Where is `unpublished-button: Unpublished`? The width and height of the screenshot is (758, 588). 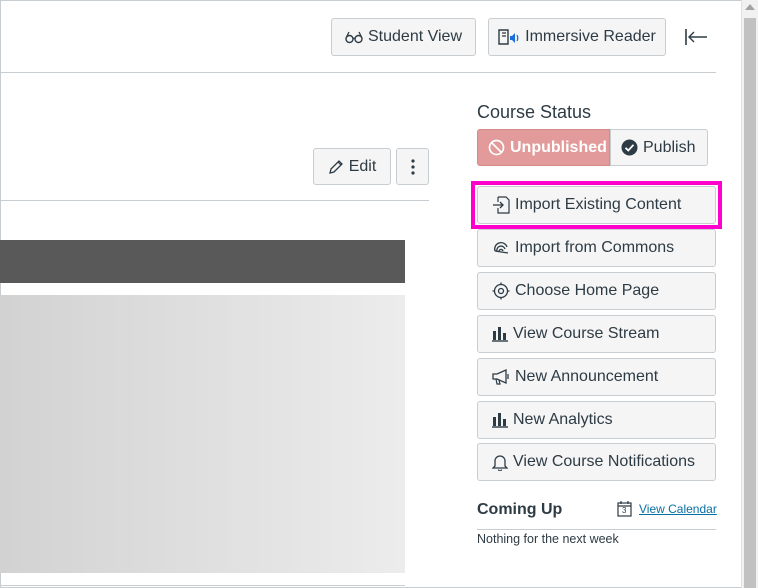 unpublished-button: Unpublished is located at coordinates (543, 147).